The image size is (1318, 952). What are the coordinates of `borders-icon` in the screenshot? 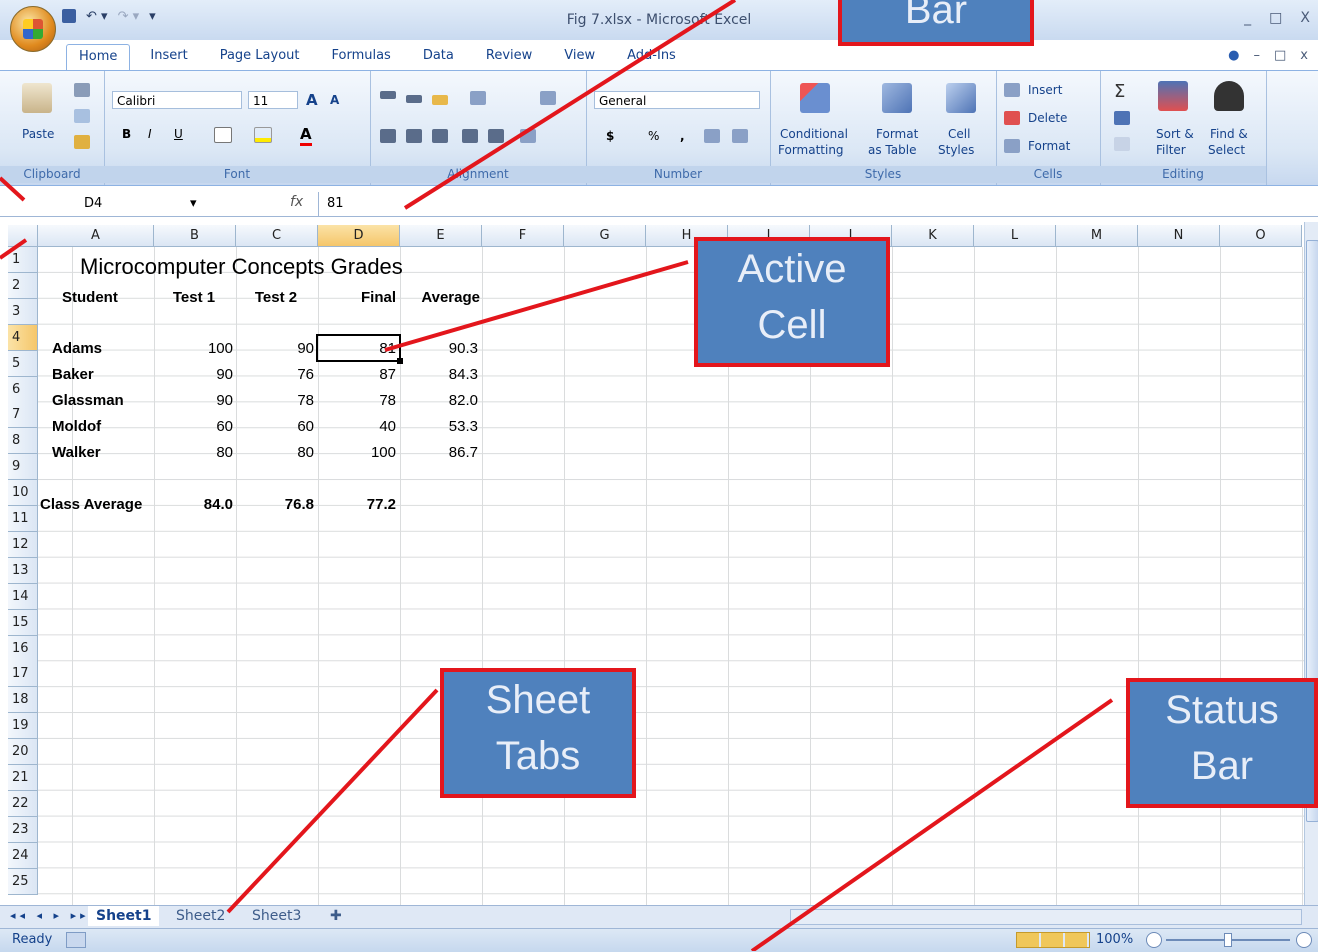 It's located at (223, 135).